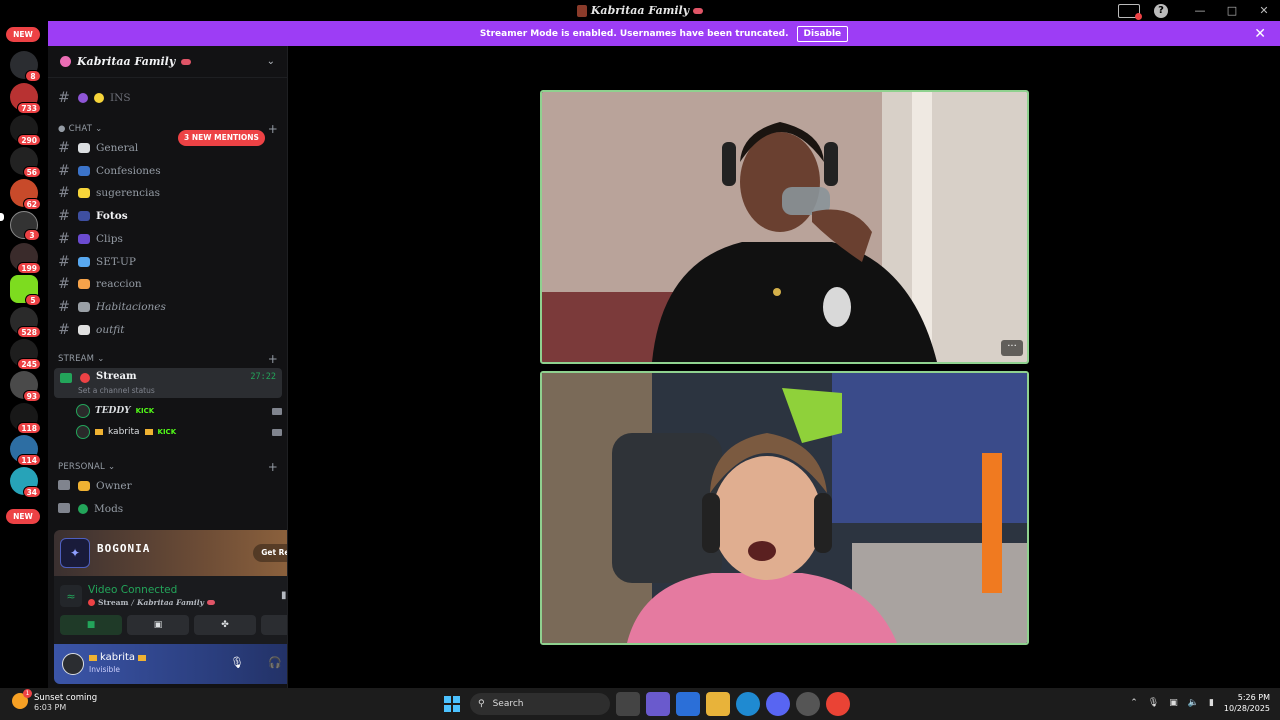 Image resolution: width=1280 pixels, height=720 pixels. Describe the element at coordinates (66, 378) in the screenshot. I see `speaker-icon` at that location.